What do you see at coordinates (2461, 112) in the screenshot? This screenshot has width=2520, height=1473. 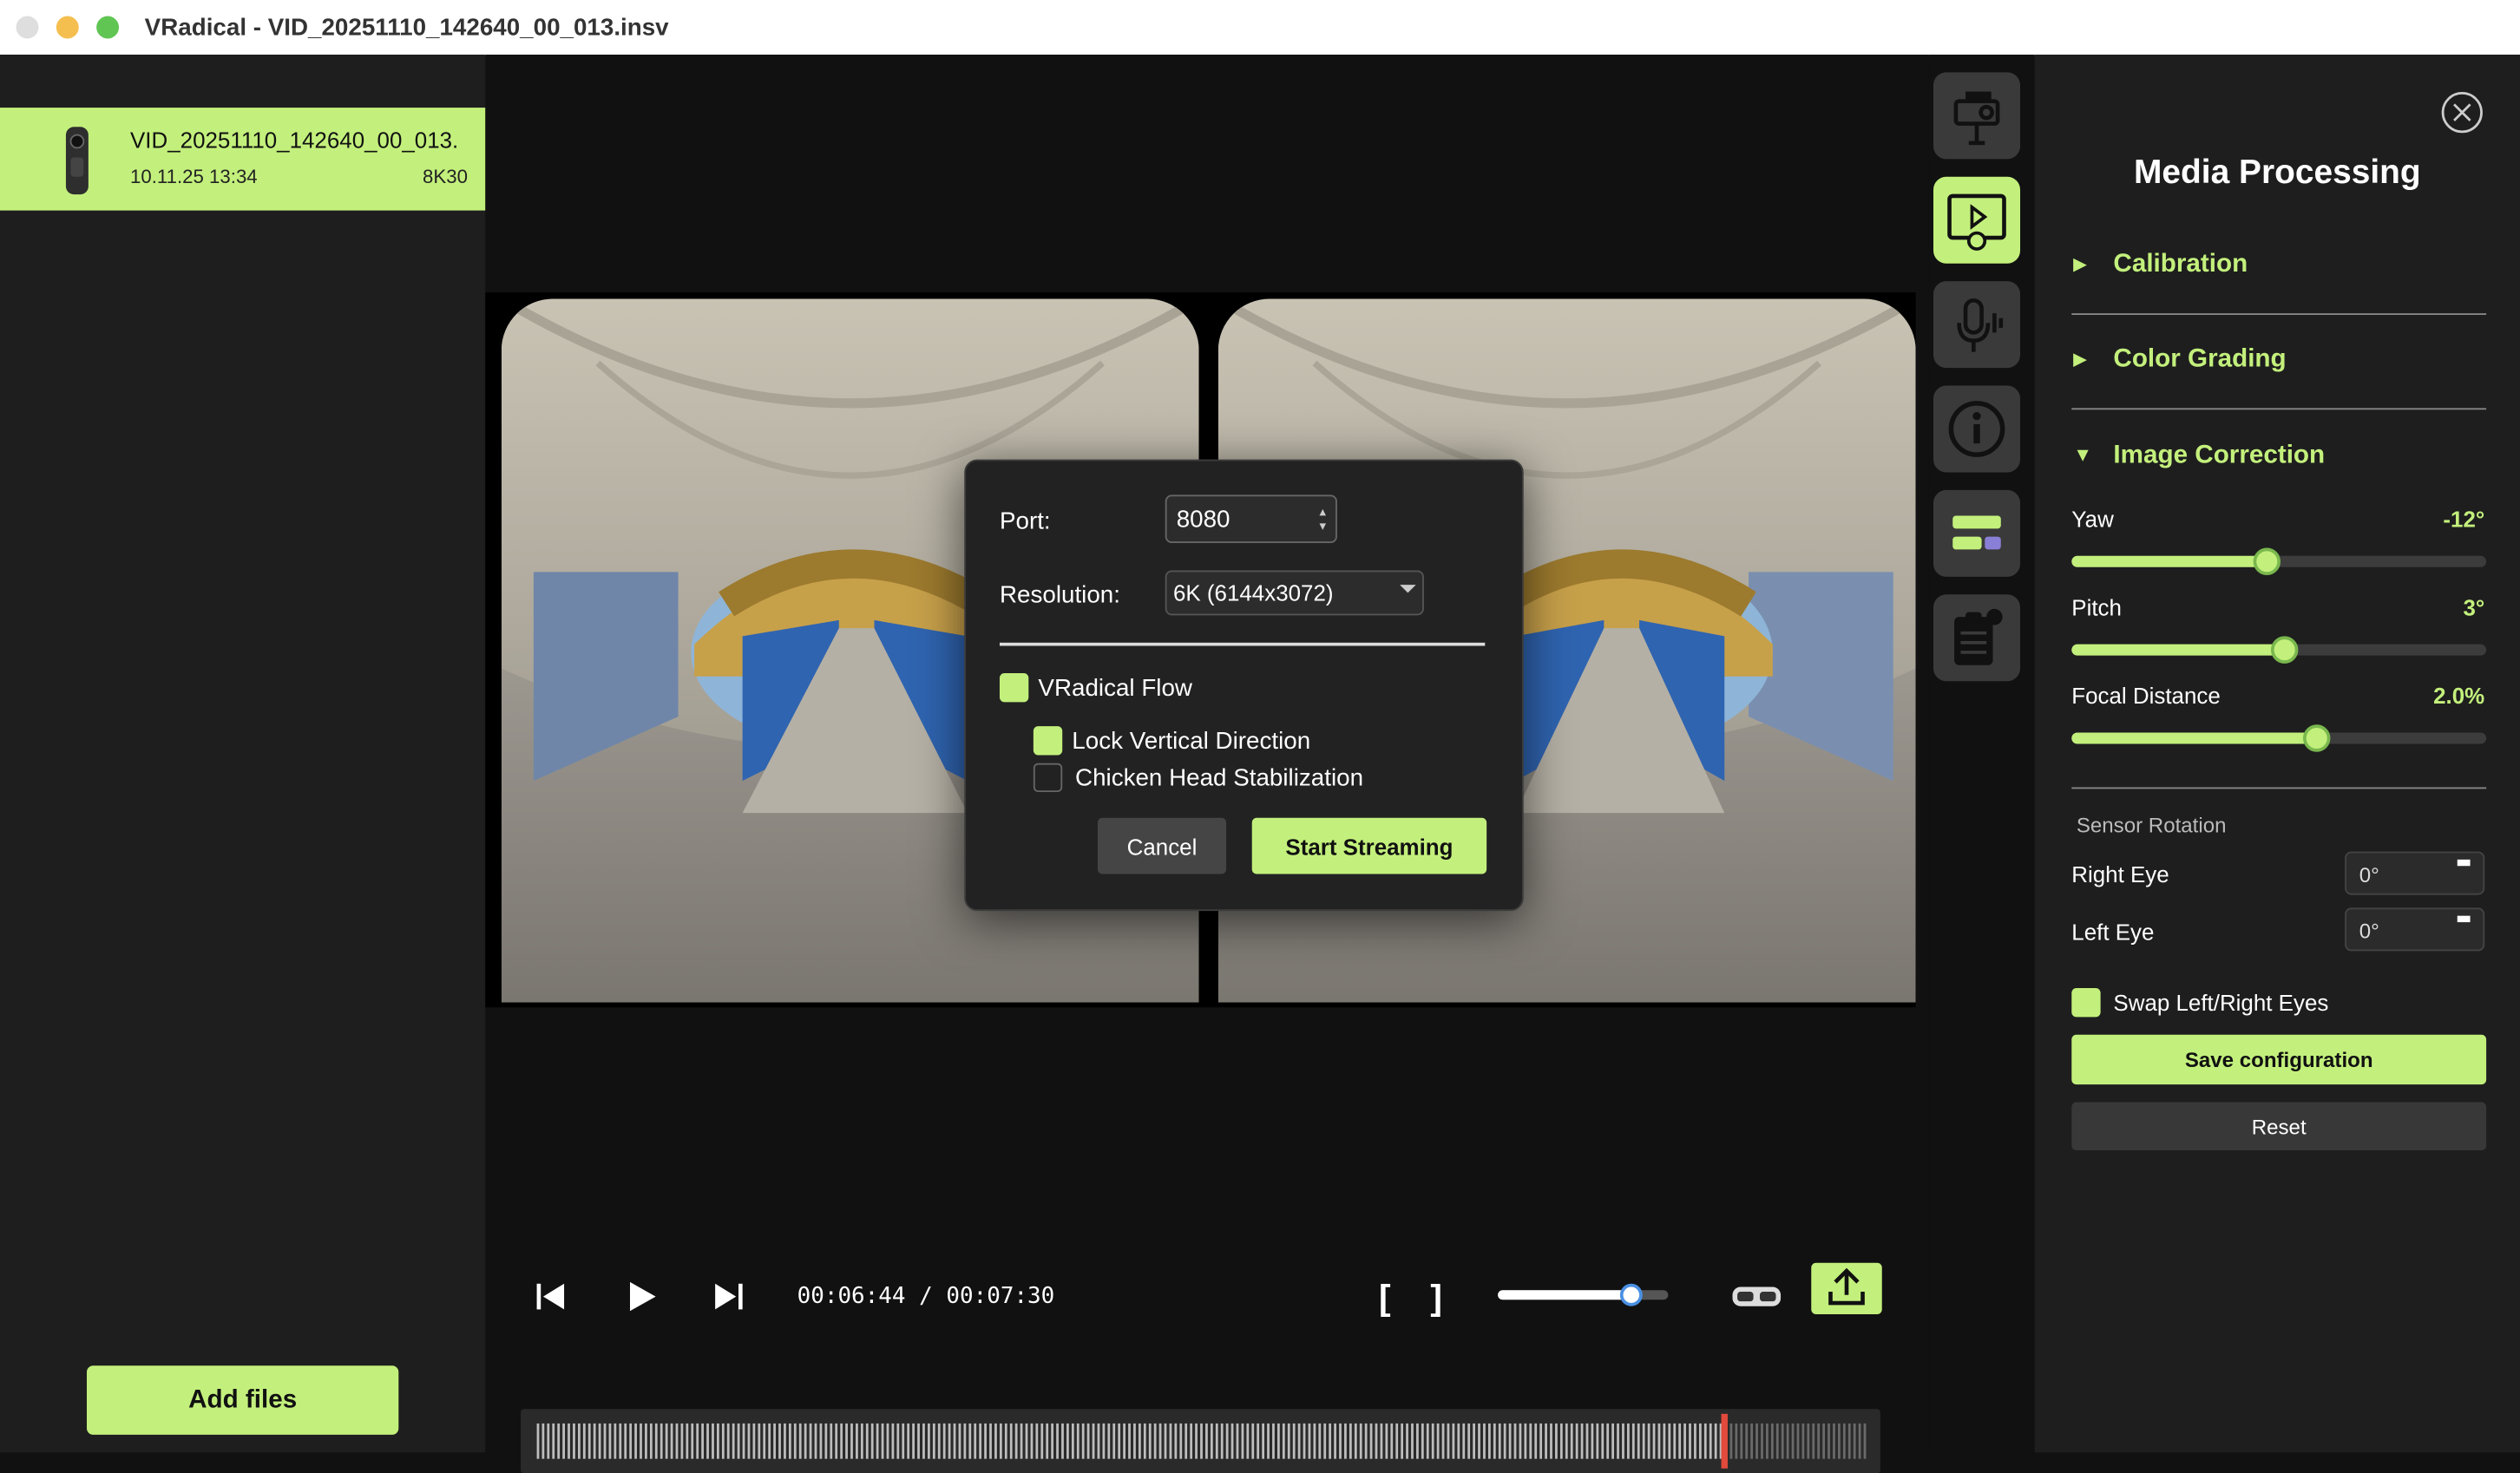 I see `close-panel-button` at bounding box center [2461, 112].